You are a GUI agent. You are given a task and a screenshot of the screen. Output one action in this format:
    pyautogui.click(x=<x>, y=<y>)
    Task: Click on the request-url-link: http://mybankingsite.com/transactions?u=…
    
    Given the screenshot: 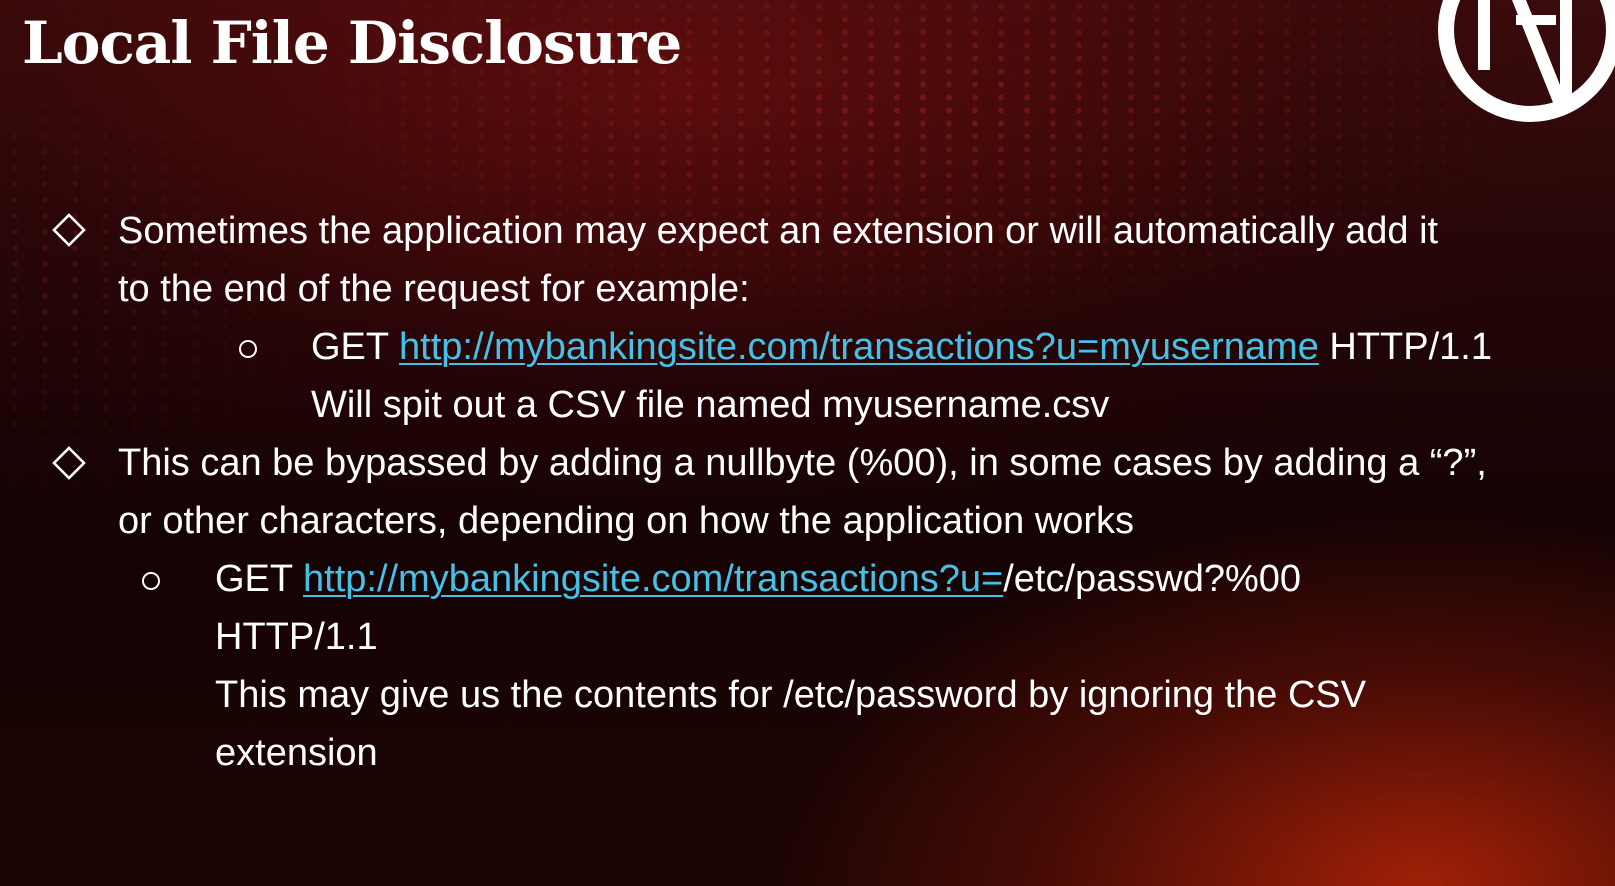 What is the action you would take?
    pyautogui.click(x=859, y=347)
    